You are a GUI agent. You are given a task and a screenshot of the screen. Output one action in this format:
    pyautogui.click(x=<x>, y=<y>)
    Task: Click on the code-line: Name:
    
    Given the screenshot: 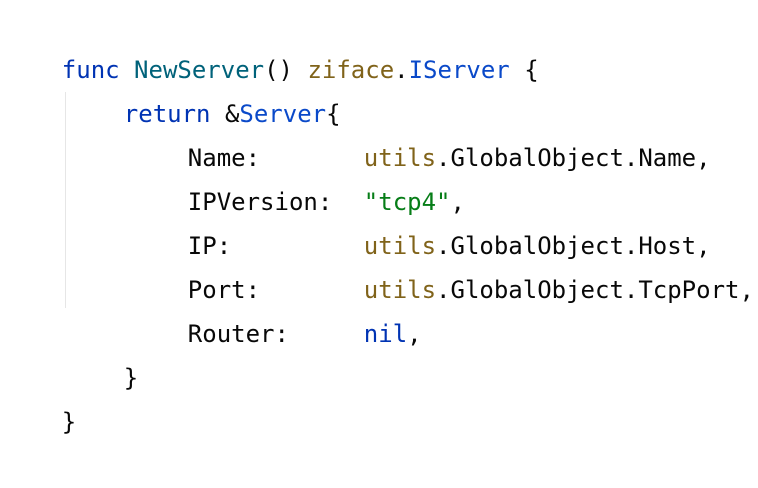 What is the action you would take?
    pyautogui.click(x=195, y=132)
    